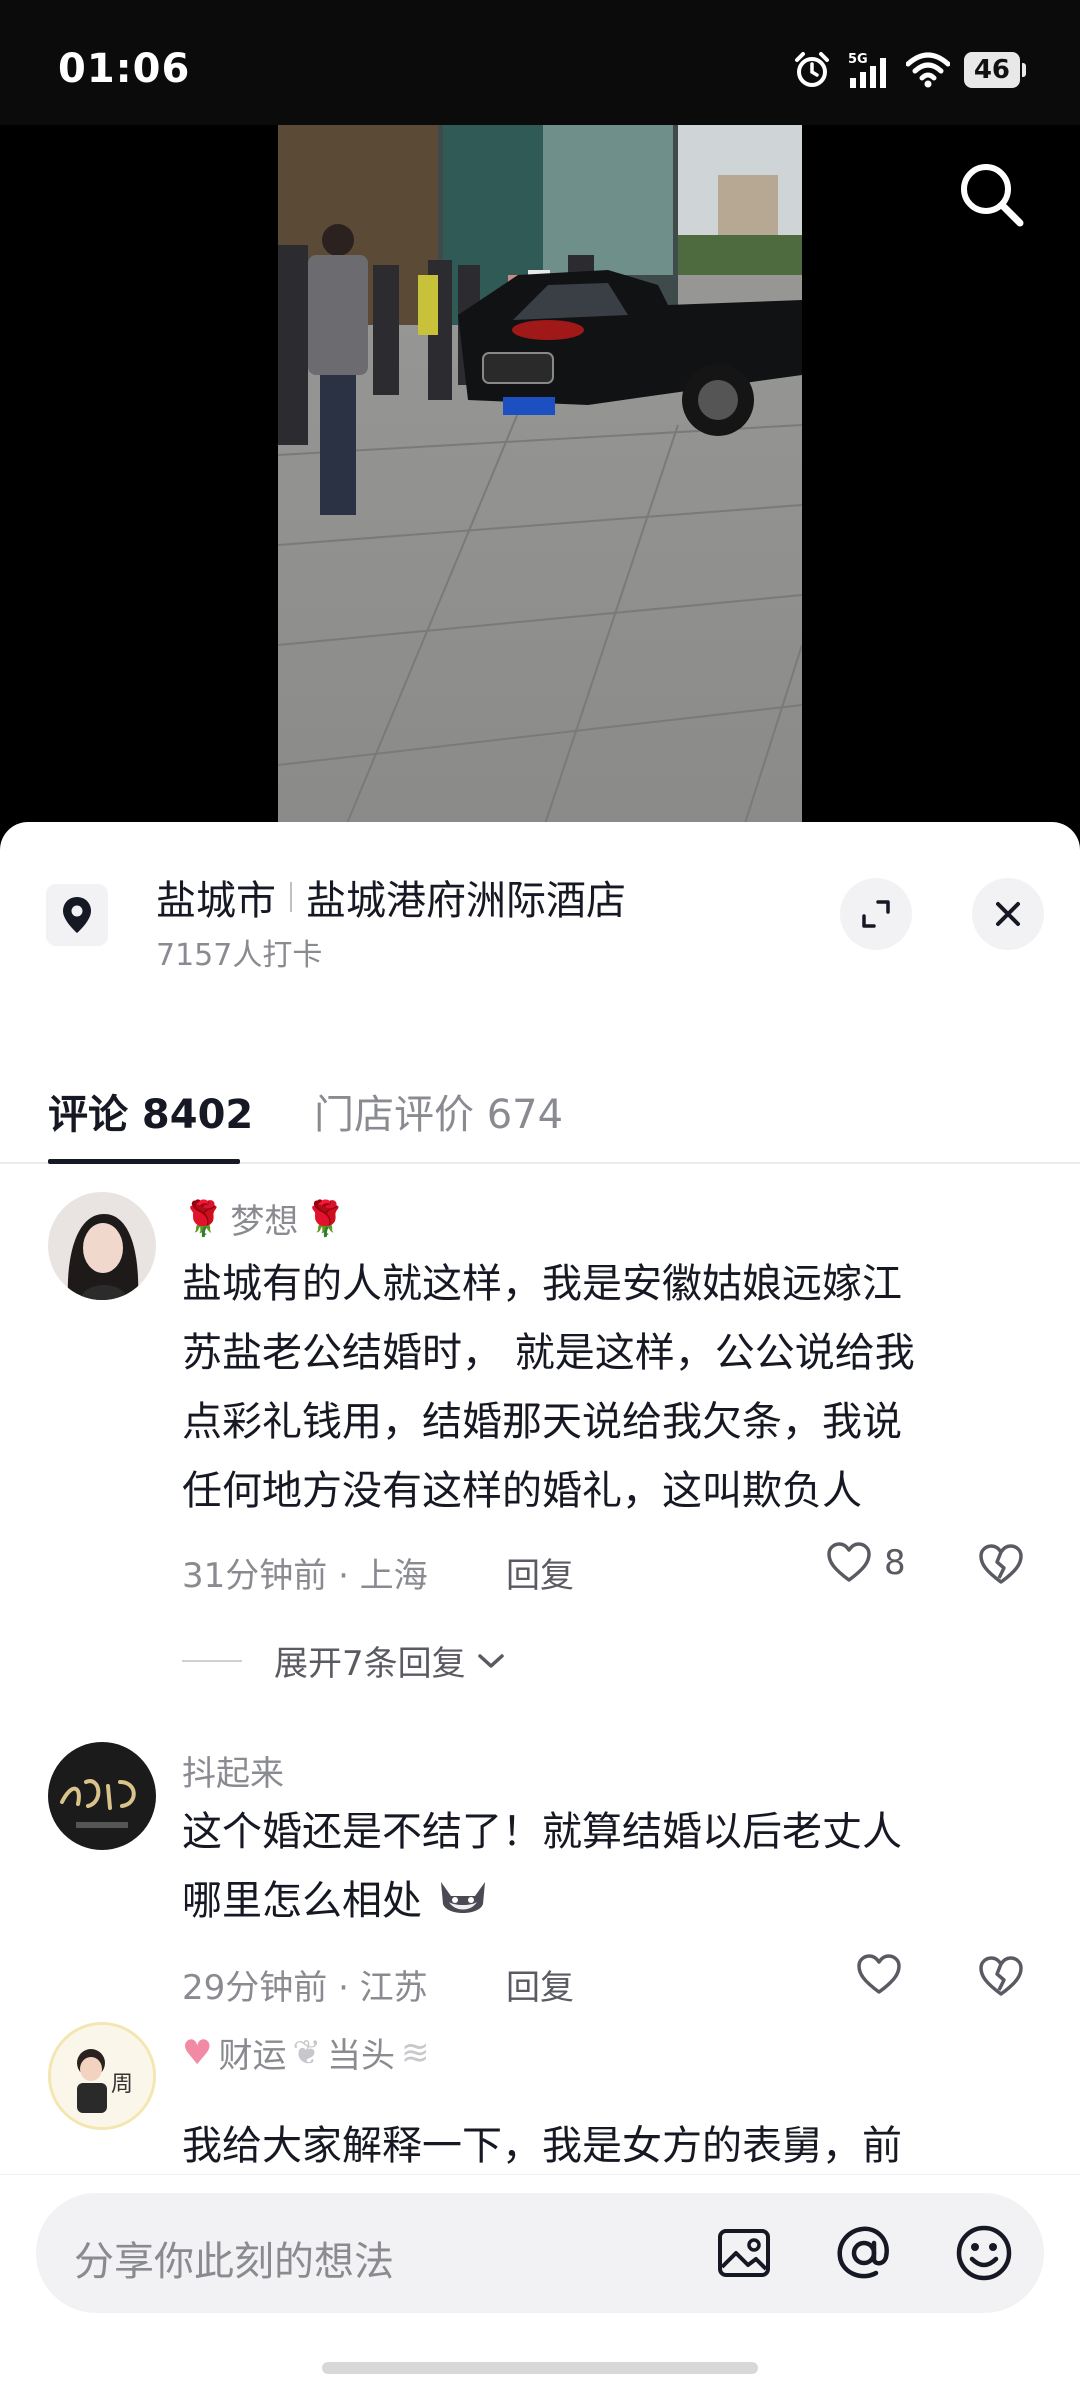 The image size is (1080, 2400). I want to click on comment-line: 点彩礼钱用，结婚那天说给我欠条，我说, so click(542, 1422).